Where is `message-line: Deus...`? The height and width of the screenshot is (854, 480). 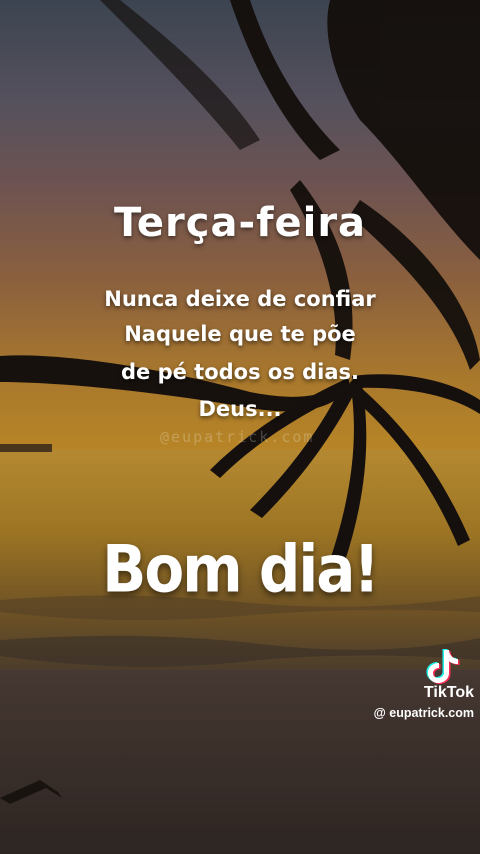 message-line: Deus... is located at coordinates (240, 409).